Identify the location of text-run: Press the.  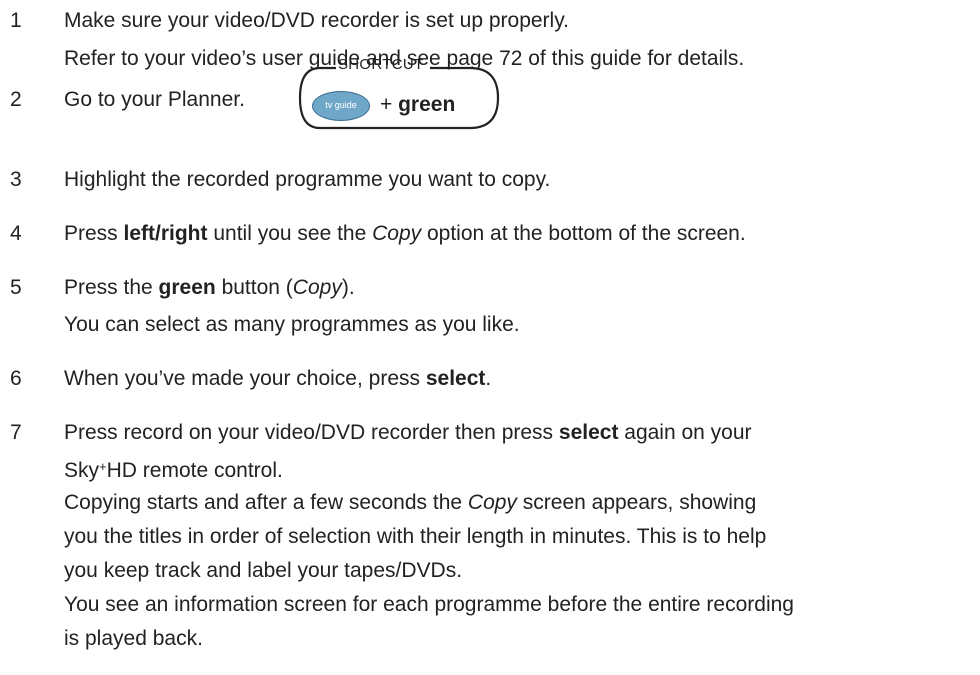
(111, 287).